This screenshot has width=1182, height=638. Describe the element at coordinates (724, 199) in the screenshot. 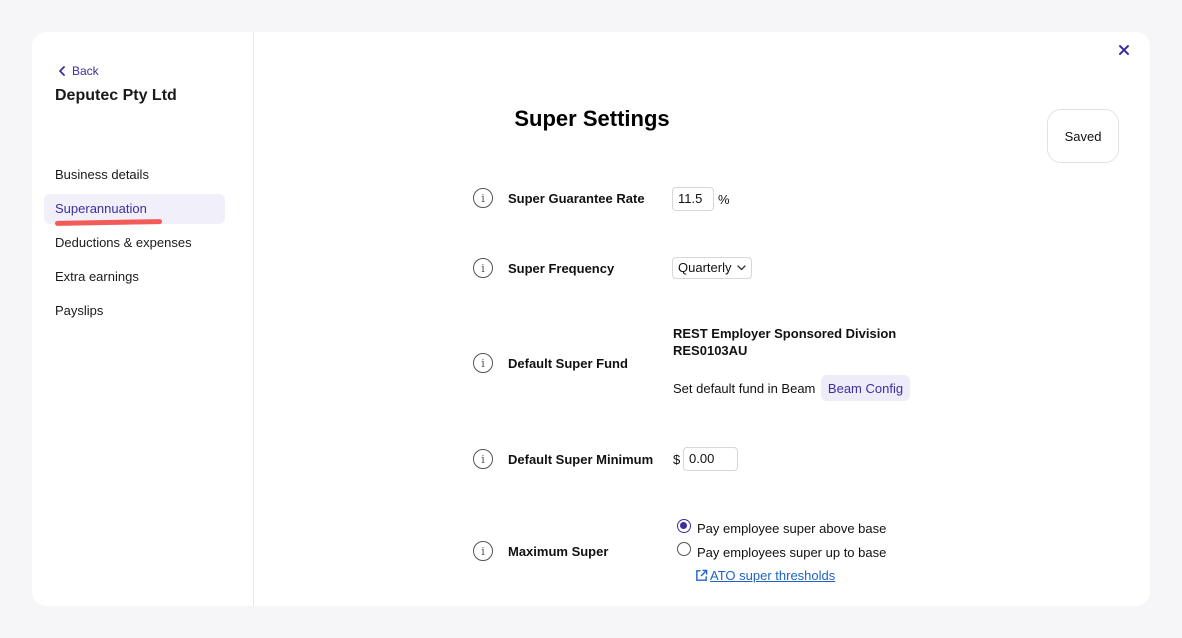

I see `percent-suffix: %` at that location.